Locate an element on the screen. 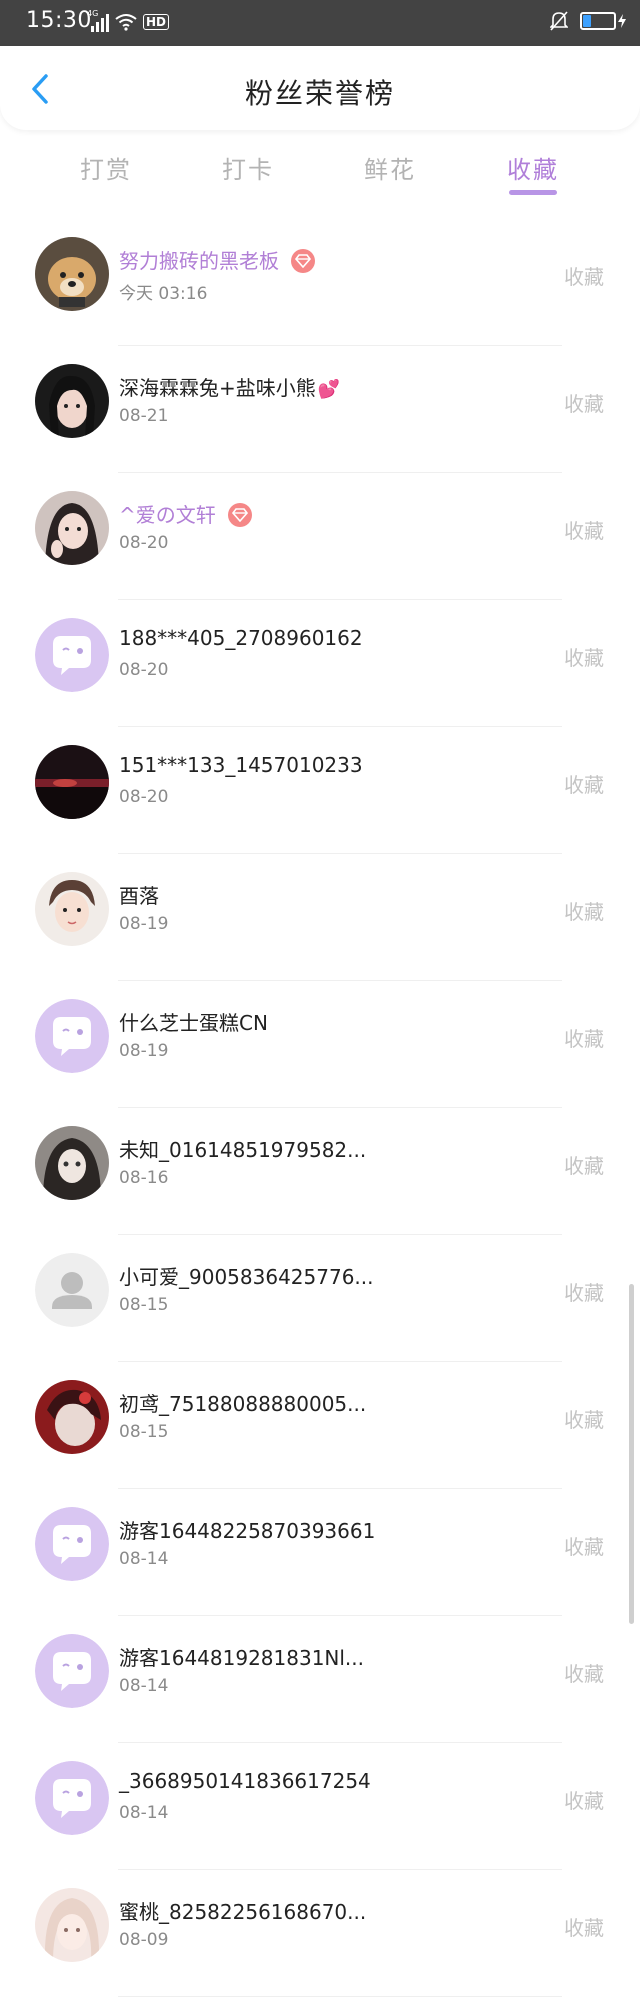  list-item: 努力搬砖的黑老板 今天 03:16 收藏 is located at coordinates (320, 282).